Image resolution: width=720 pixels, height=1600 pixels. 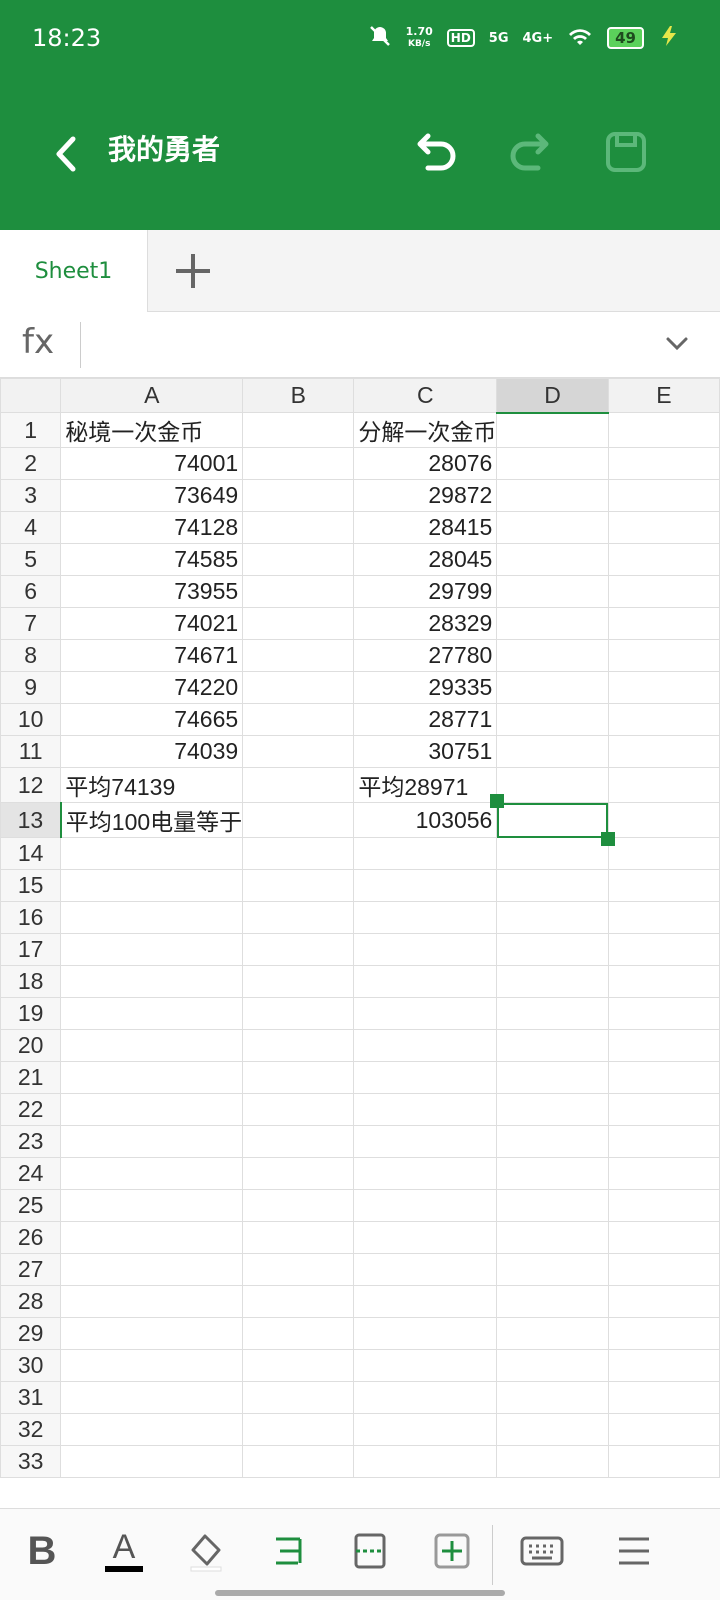 What do you see at coordinates (152, 885) in the screenshot?
I see `cell-a15` at bounding box center [152, 885].